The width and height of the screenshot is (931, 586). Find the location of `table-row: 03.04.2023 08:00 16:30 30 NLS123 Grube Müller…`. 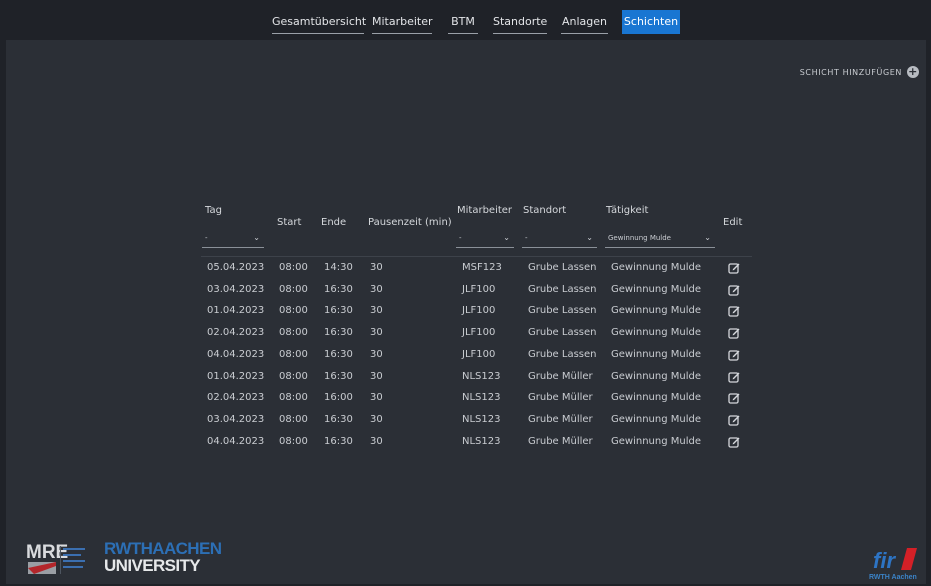

table-row: 03.04.2023 08:00 16:30 30 NLS123 Grube Müller… is located at coordinates (465, 420).